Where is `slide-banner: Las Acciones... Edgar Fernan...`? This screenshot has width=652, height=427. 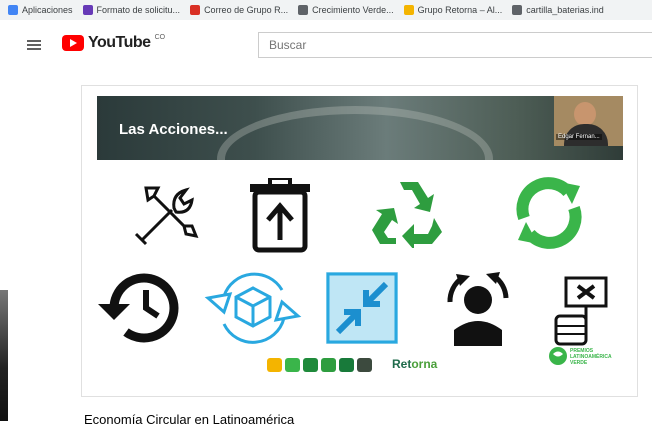 slide-banner: Las Acciones... Edgar Fernan... is located at coordinates (360, 128).